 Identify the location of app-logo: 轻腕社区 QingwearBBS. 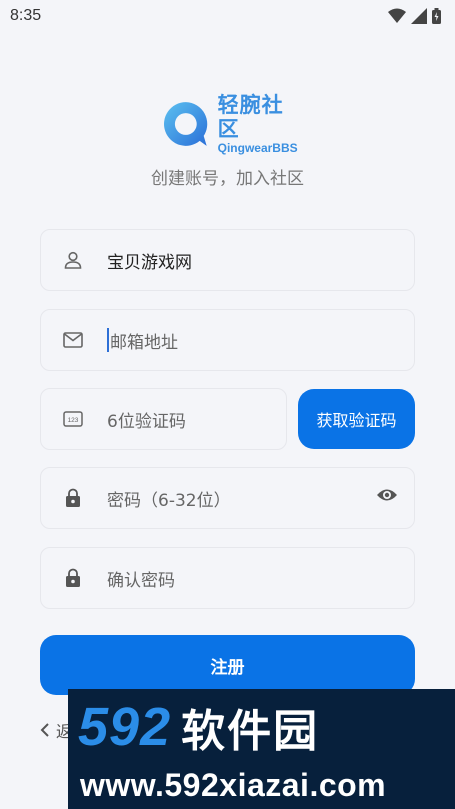
(232, 124).